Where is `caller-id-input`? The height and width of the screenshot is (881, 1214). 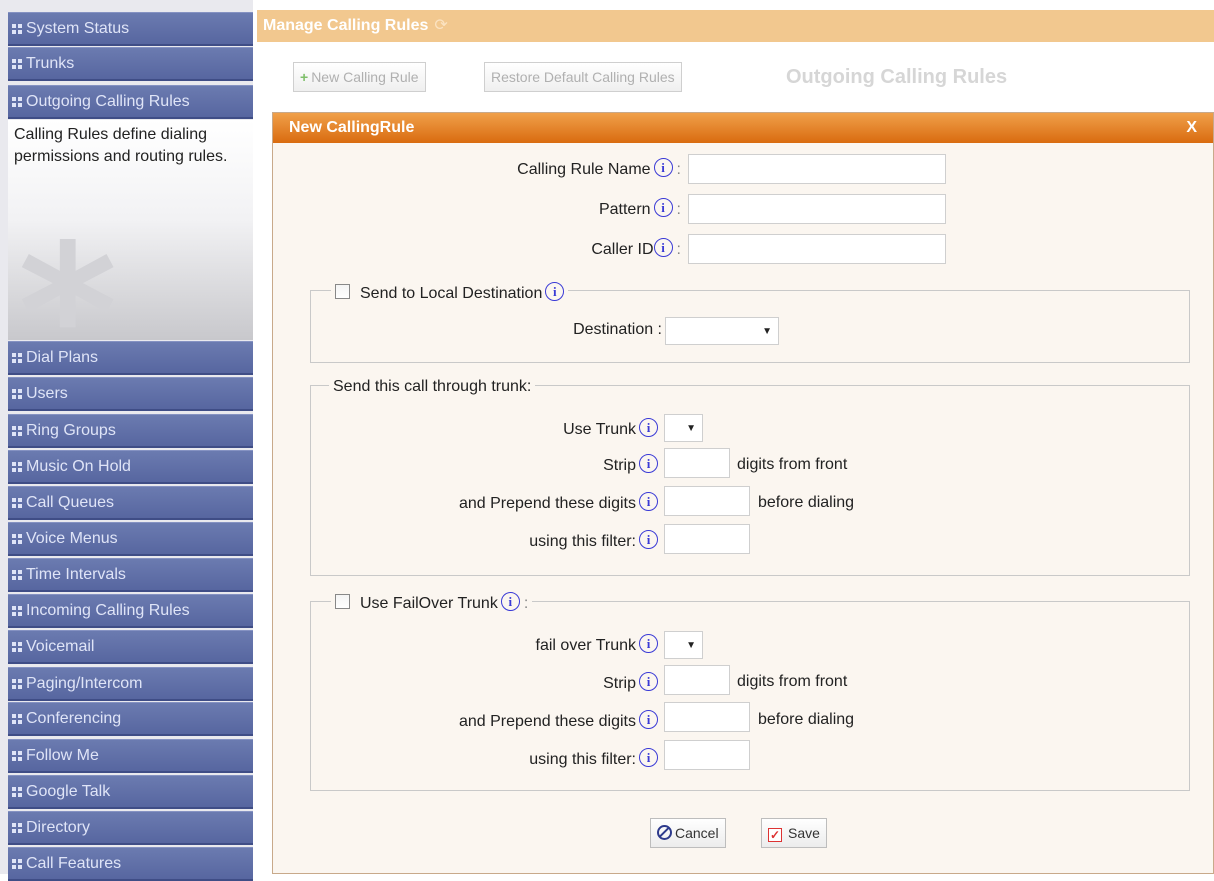
caller-id-input is located at coordinates (817, 249).